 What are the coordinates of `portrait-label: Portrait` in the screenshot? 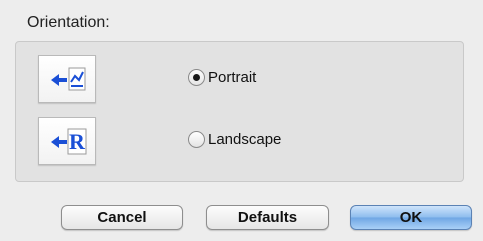 It's located at (232, 77).